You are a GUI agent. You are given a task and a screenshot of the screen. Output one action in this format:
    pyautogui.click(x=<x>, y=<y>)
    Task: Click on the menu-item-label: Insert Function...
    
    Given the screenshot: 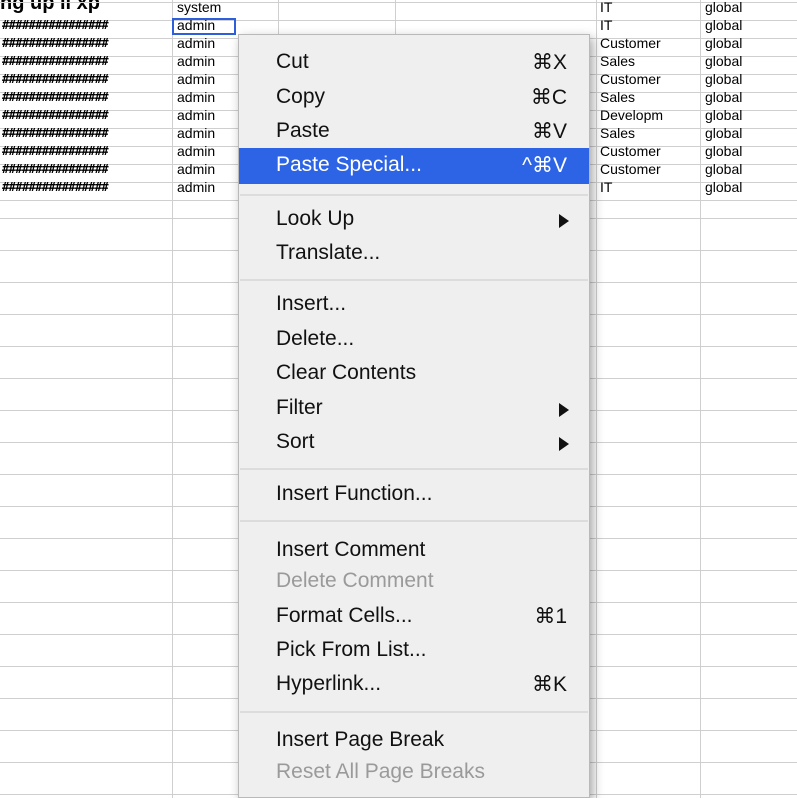 What is the action you would take?
    pyautogui.click(x=354, y=493)
    